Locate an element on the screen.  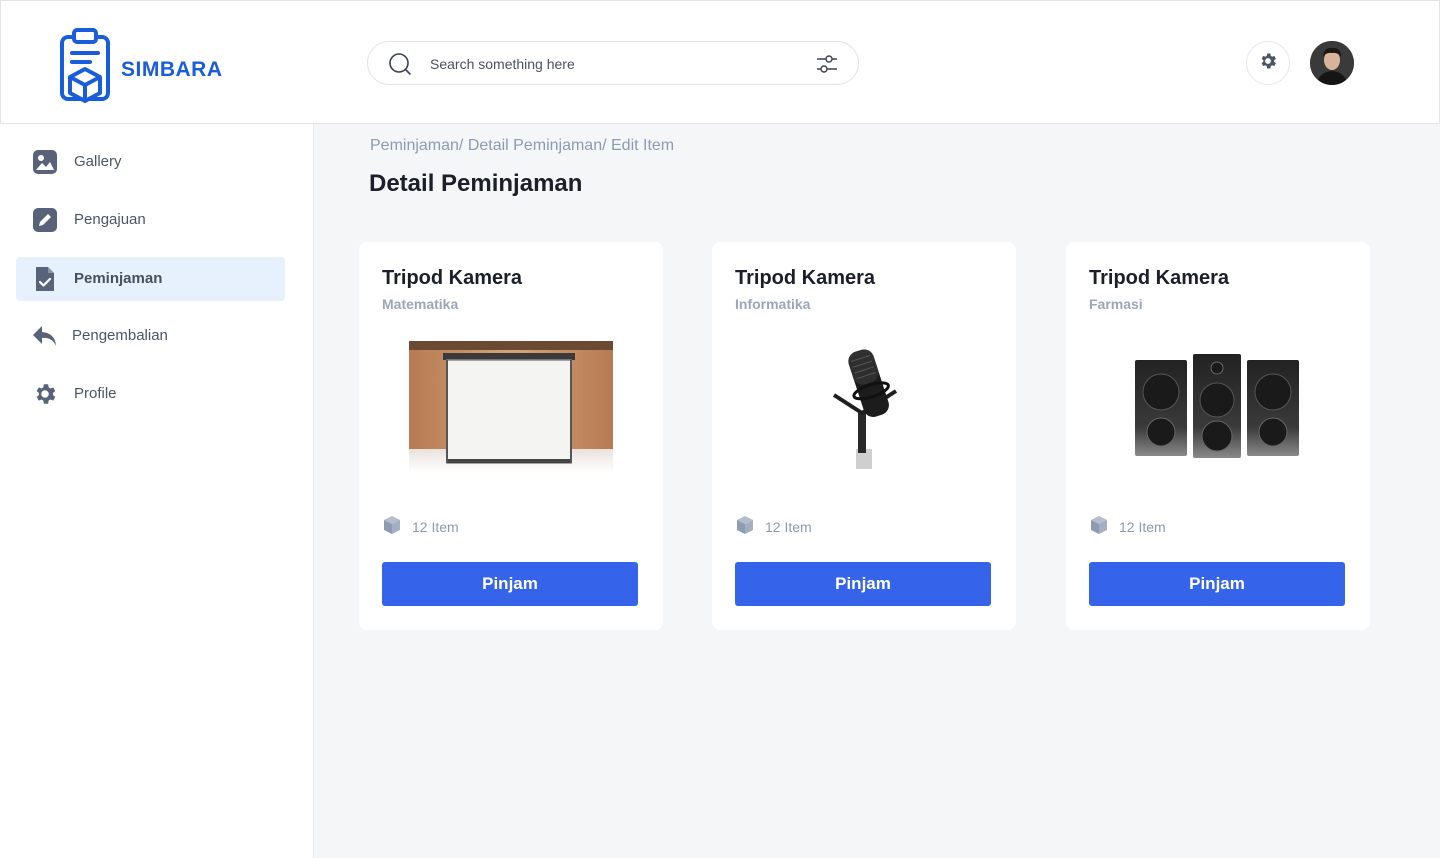
item-card: Tripod Kamera Matematika 12 Item Pinjam is located at coordinates (511, 436).